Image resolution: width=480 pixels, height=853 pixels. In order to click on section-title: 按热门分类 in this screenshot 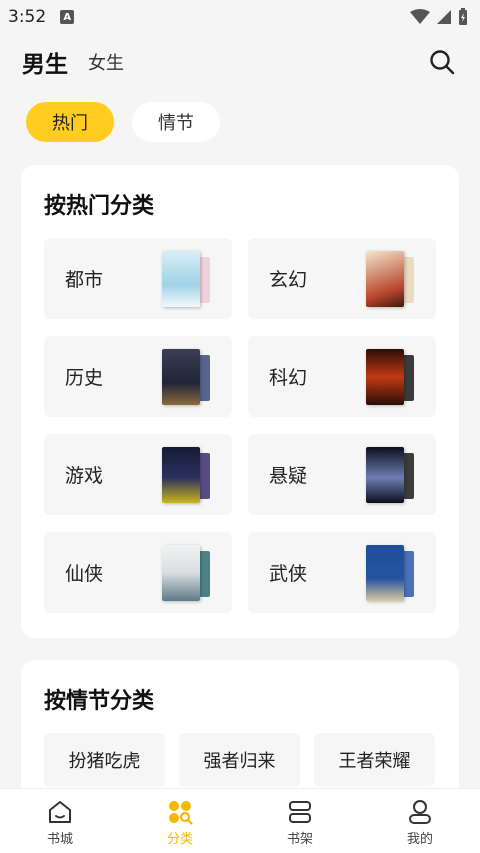, I will do `click(99, 206)`.